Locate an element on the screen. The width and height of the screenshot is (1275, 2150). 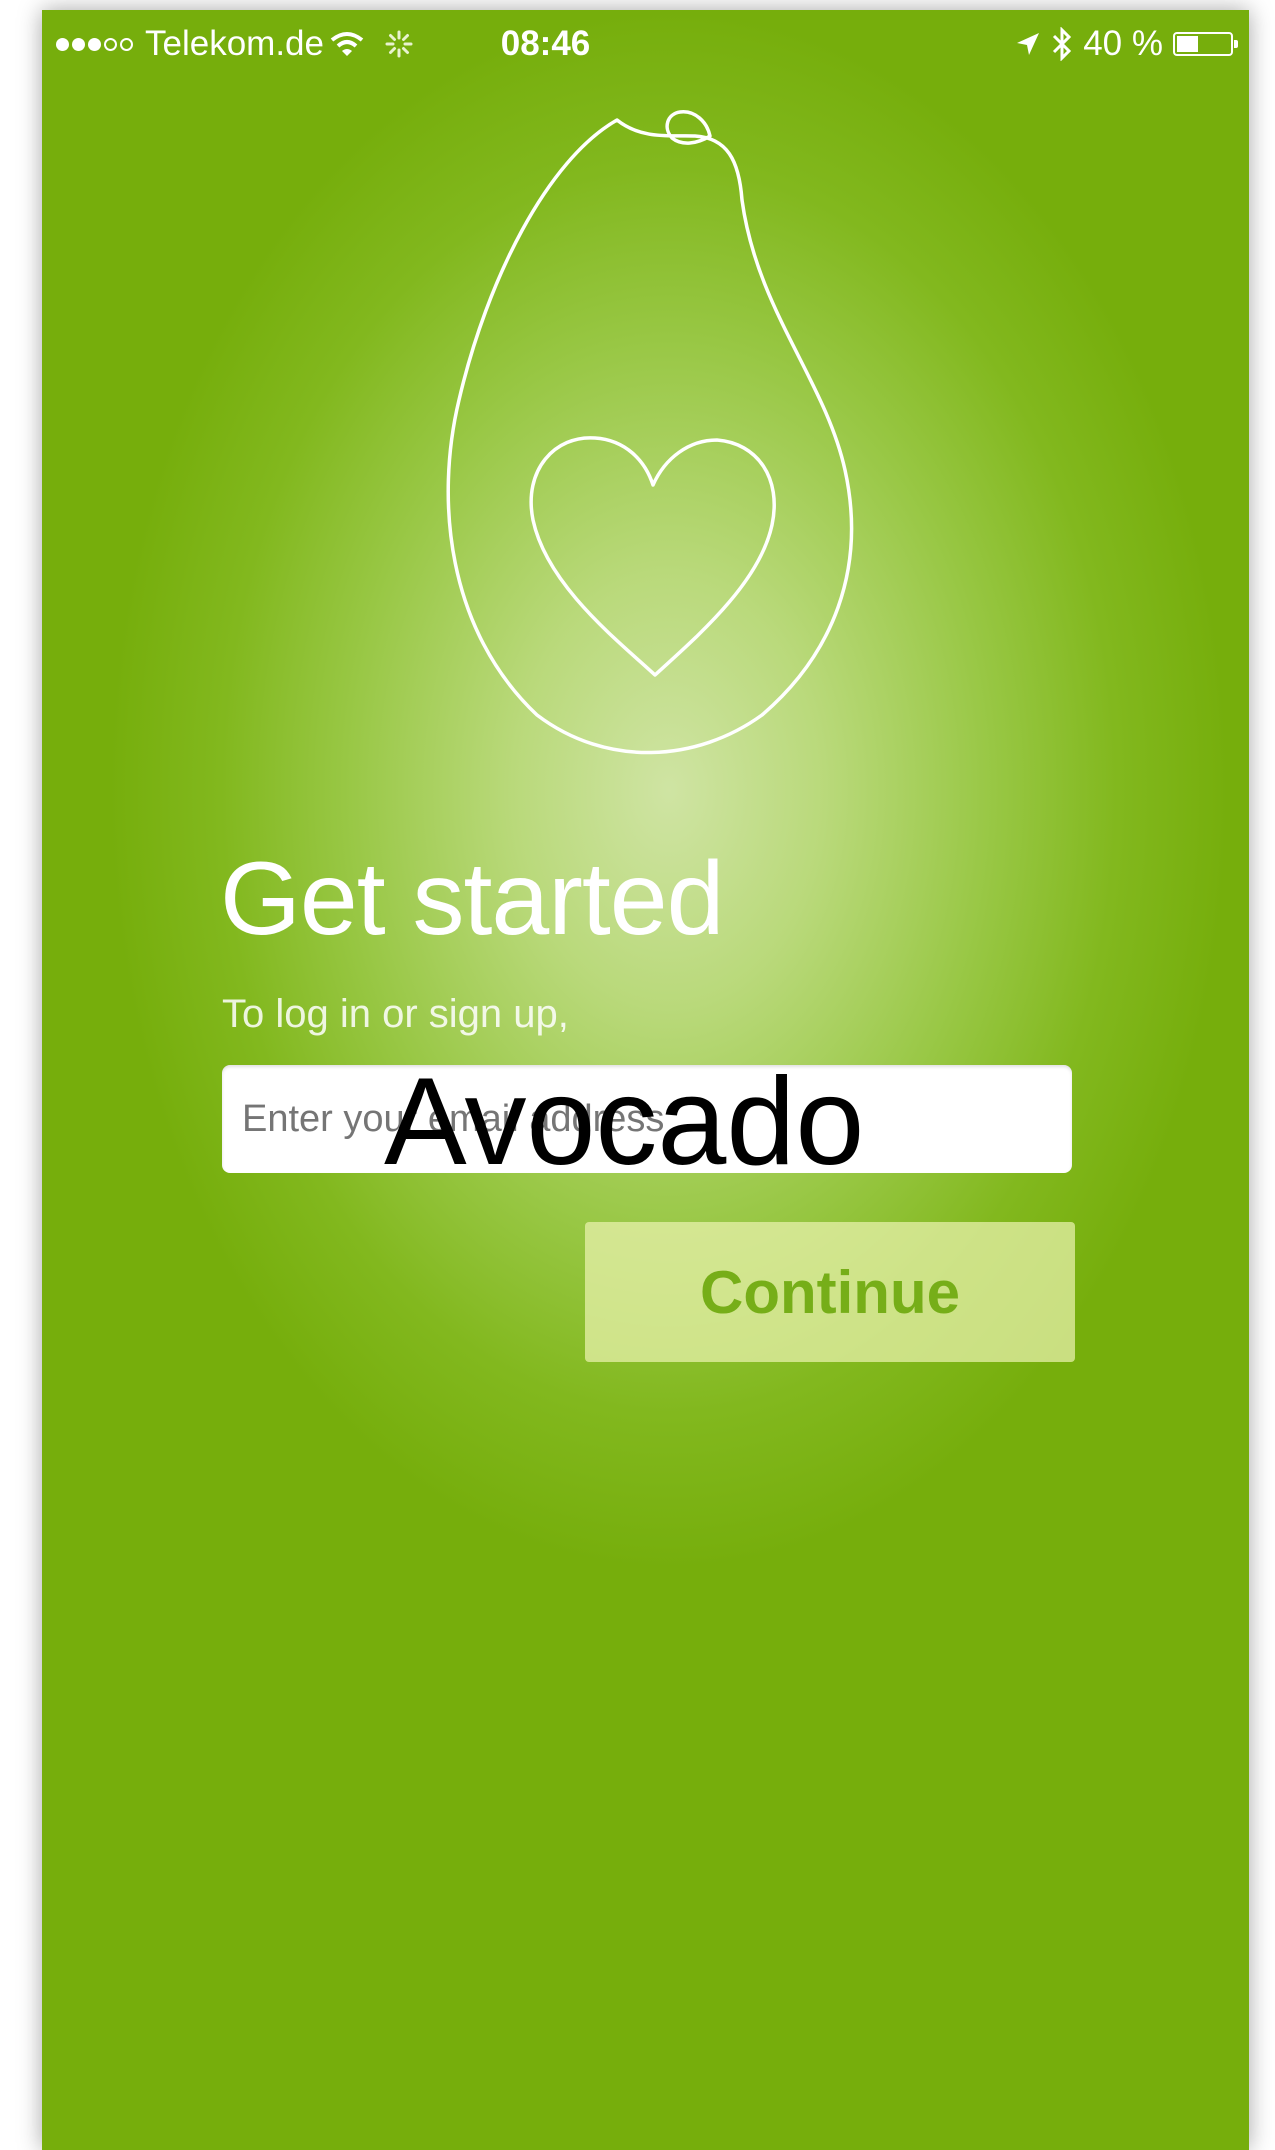
email-field is located at coordinates (647, 1119).